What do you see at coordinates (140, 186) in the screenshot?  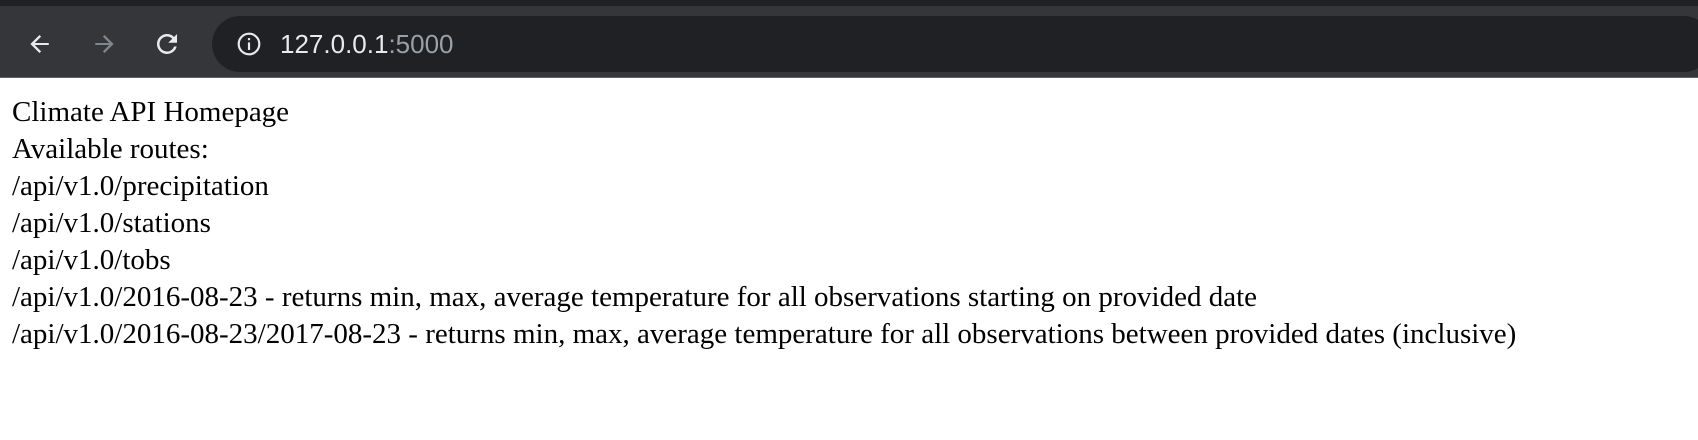 I see `route-precipitation: /api/v1.0/precipitation` at bounding box center [140, 186].